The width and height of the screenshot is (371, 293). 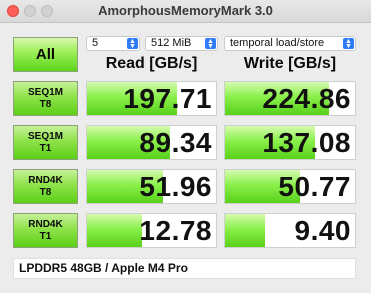 I want to click on write-bar, so click(x=245, y=230).